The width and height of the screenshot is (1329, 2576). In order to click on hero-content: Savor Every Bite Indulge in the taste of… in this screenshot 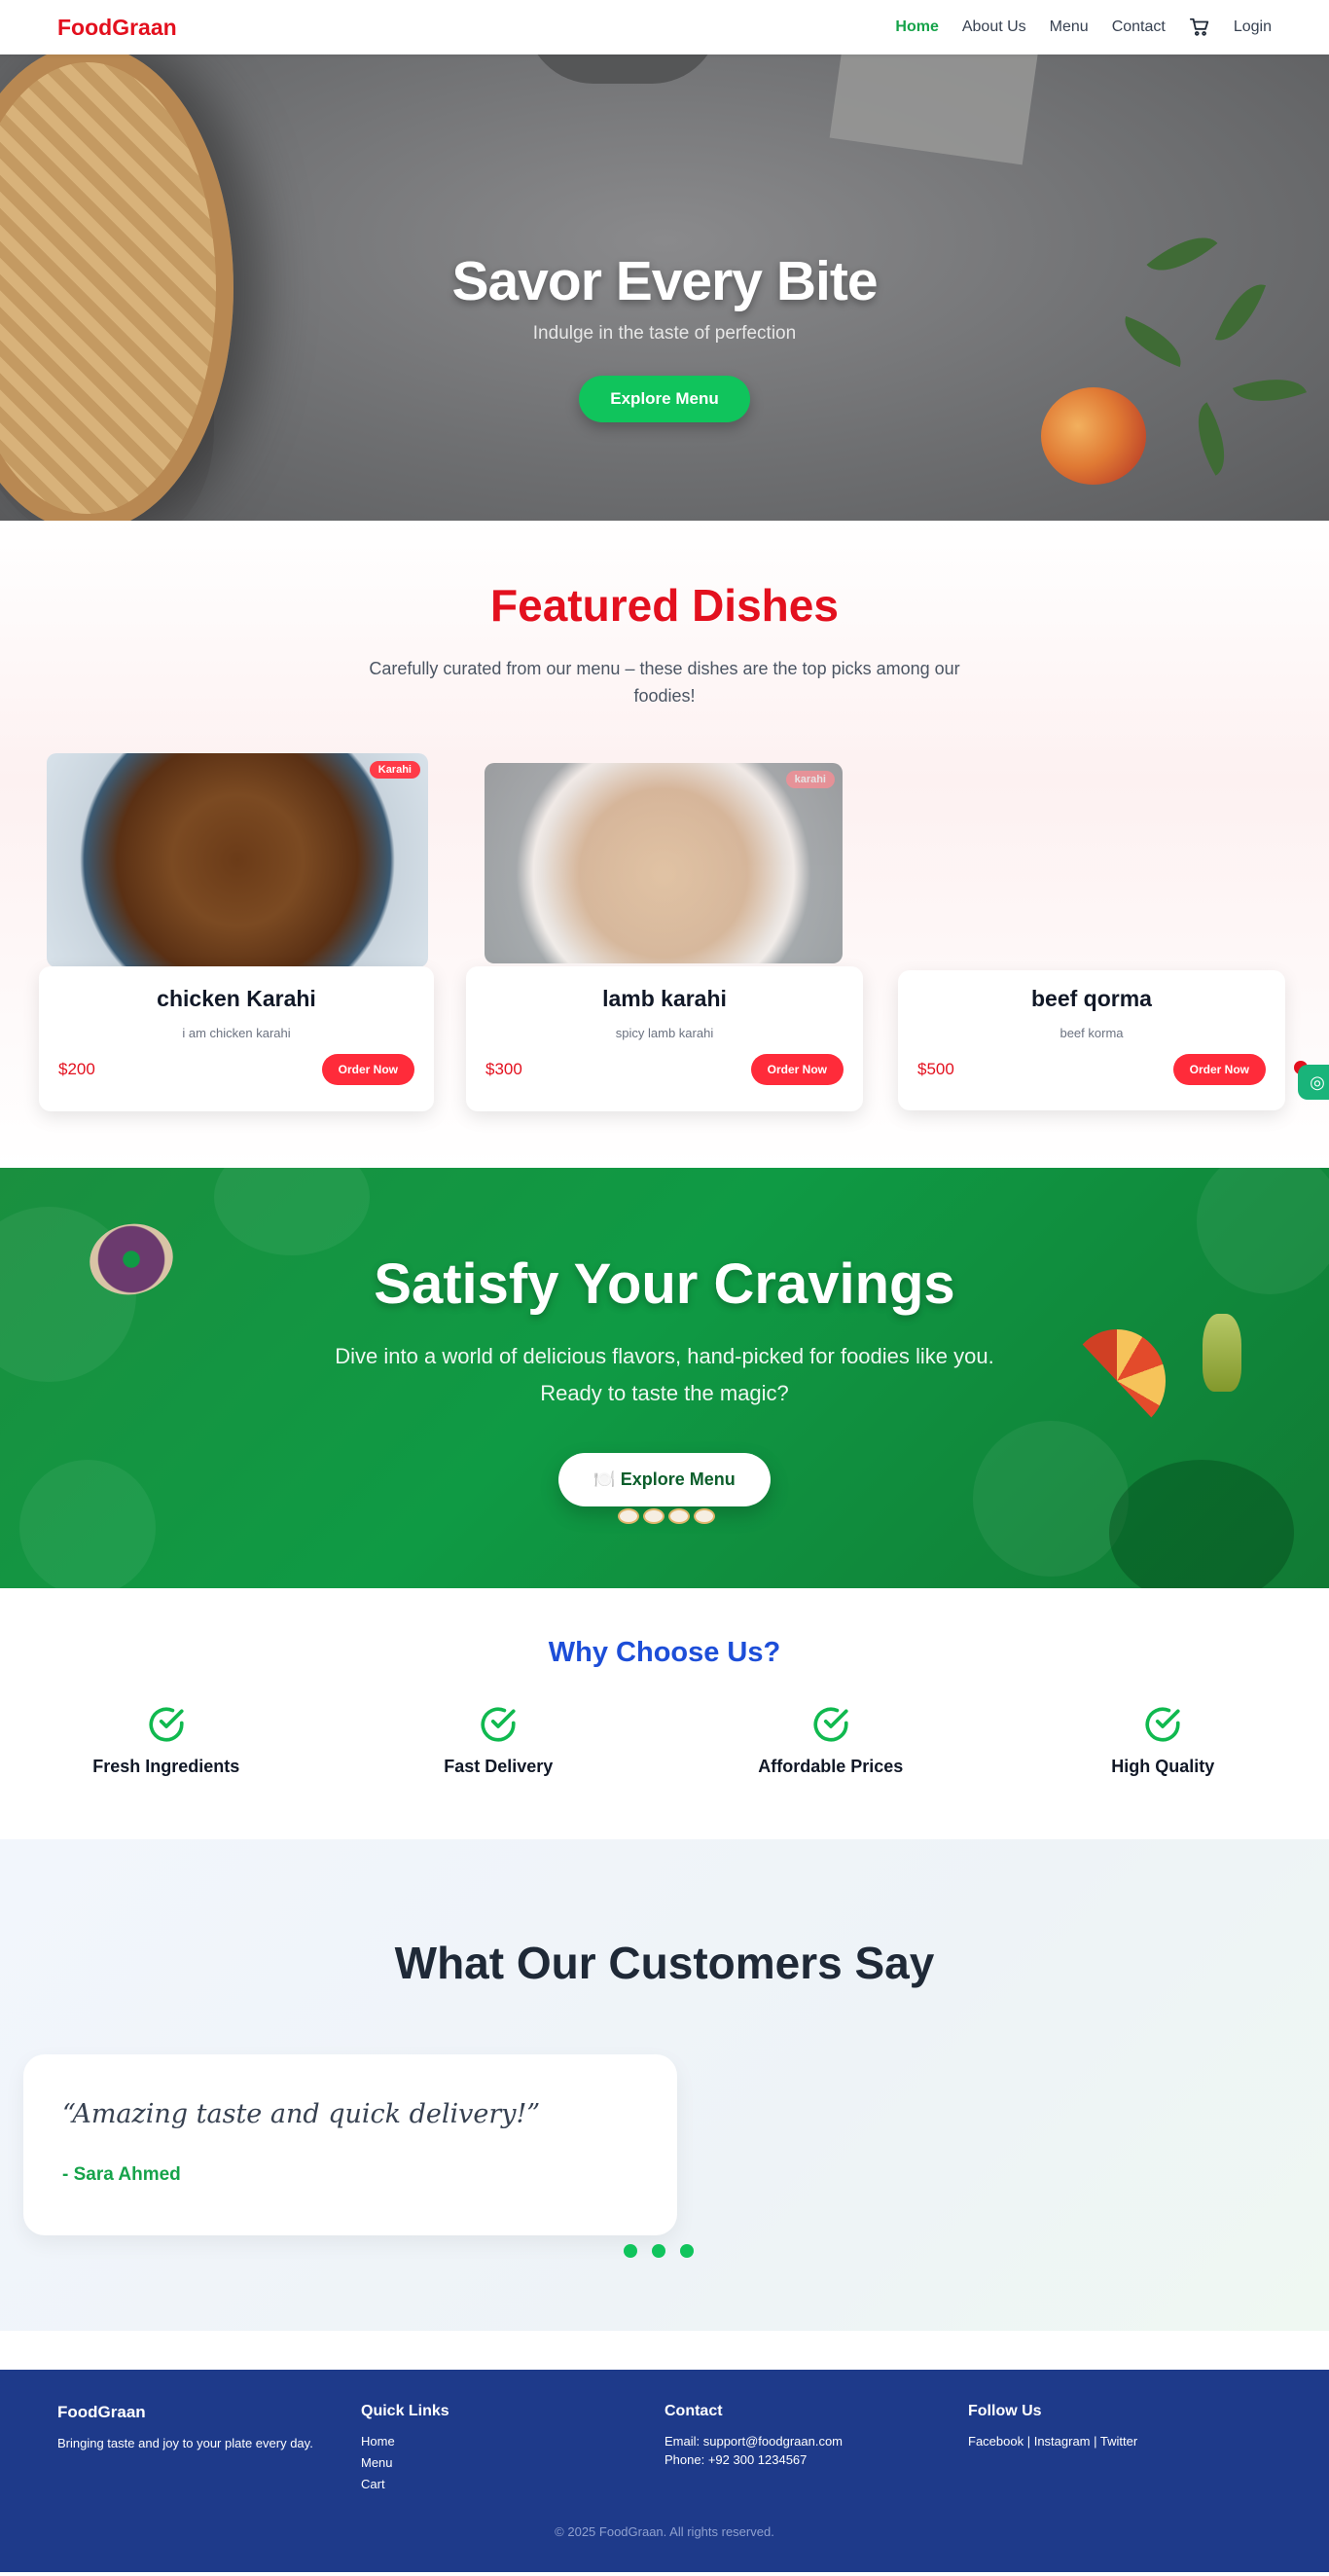, I will do `click(664, 335)`.